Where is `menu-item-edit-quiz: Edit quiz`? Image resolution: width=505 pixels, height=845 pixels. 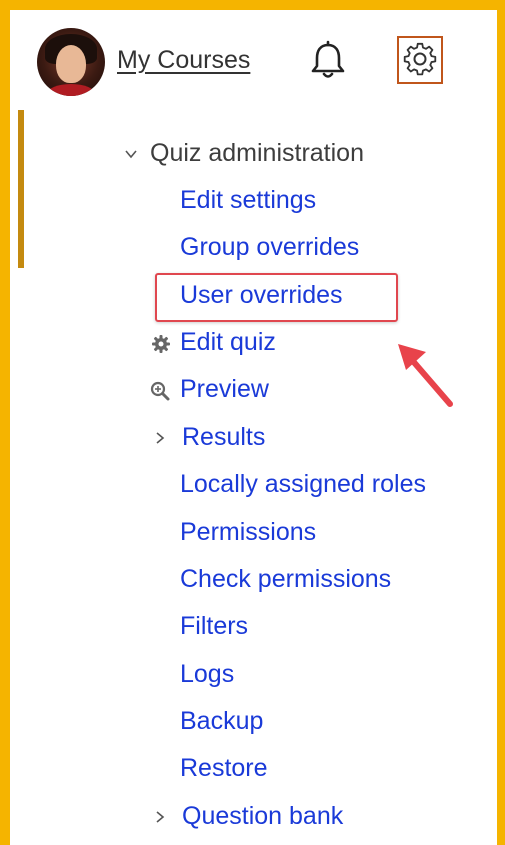 menu-item-edit-quiz: Edit quiz is located at coordinates (228, 342).